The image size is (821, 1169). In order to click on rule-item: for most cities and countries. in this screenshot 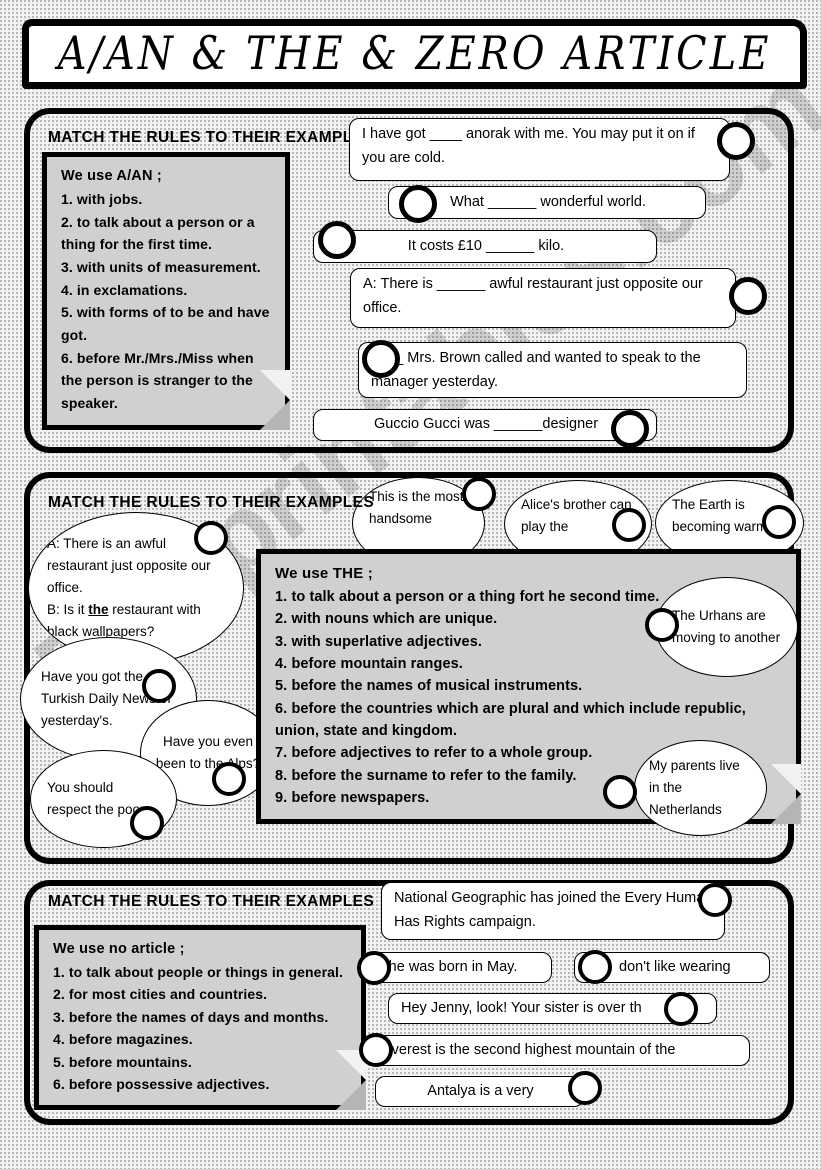, I will do `click(168, 994)`.